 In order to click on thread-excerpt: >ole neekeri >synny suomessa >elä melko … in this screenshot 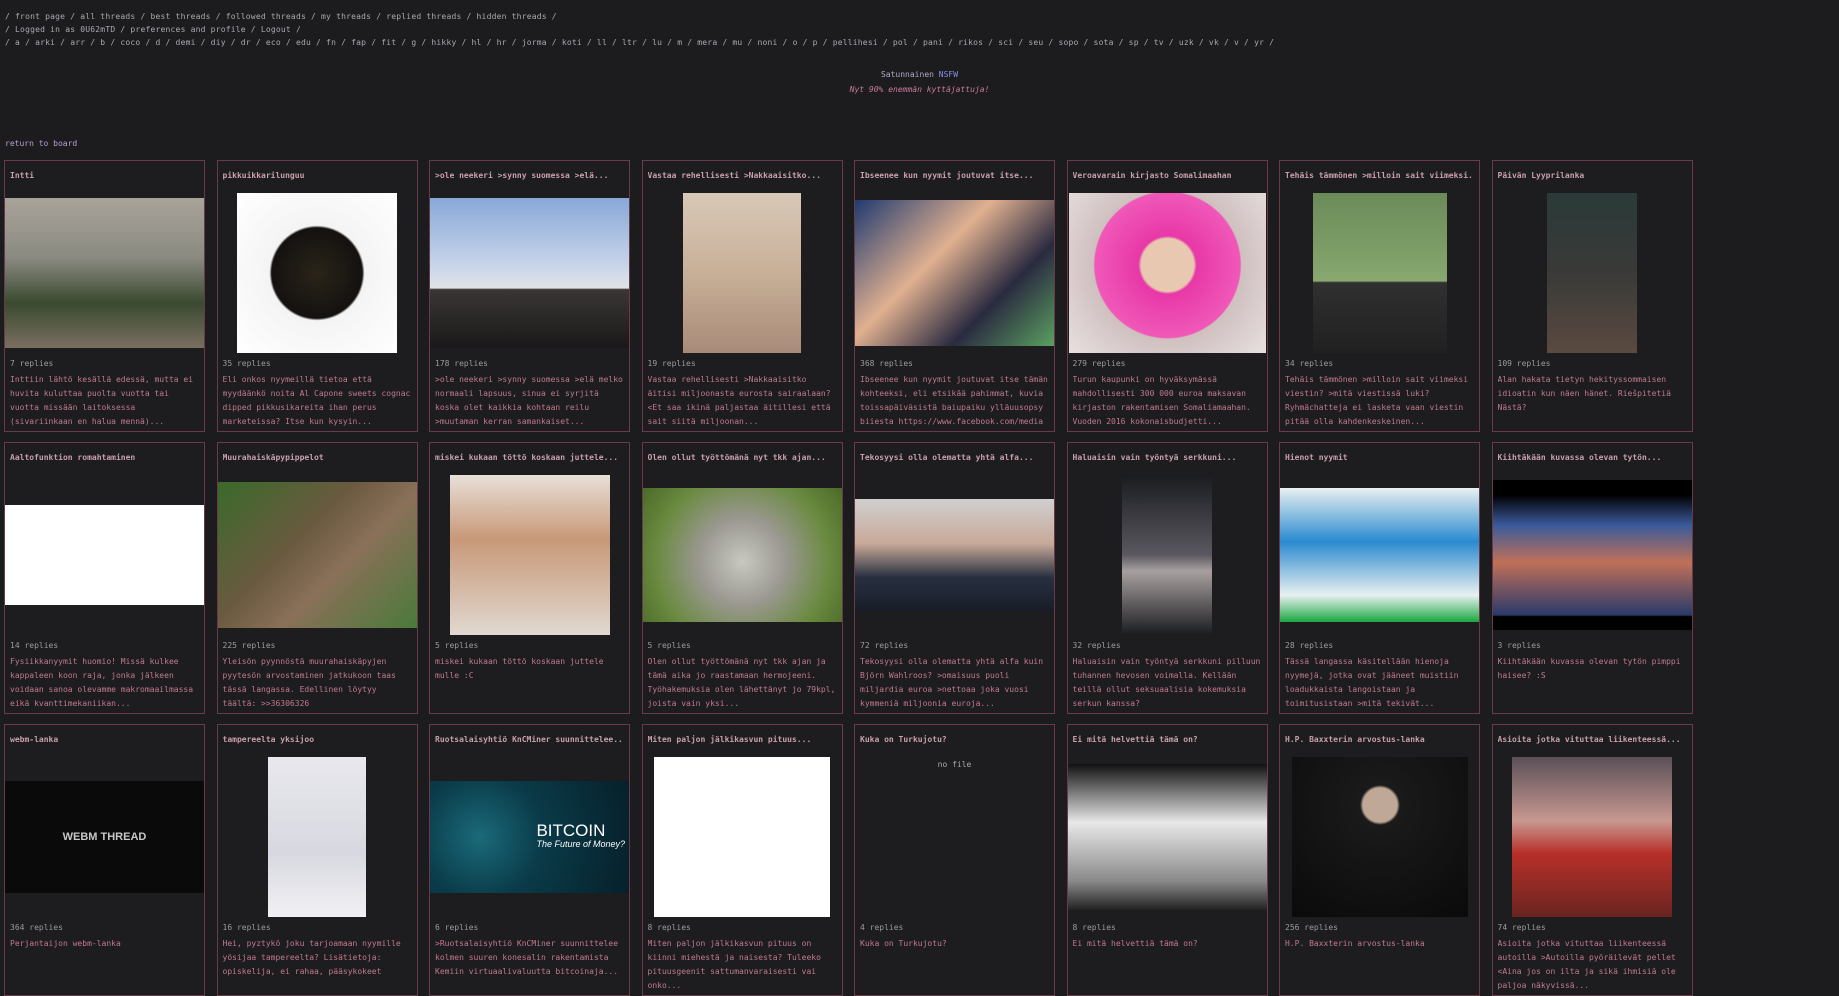, I will do `click(529, 400)`.